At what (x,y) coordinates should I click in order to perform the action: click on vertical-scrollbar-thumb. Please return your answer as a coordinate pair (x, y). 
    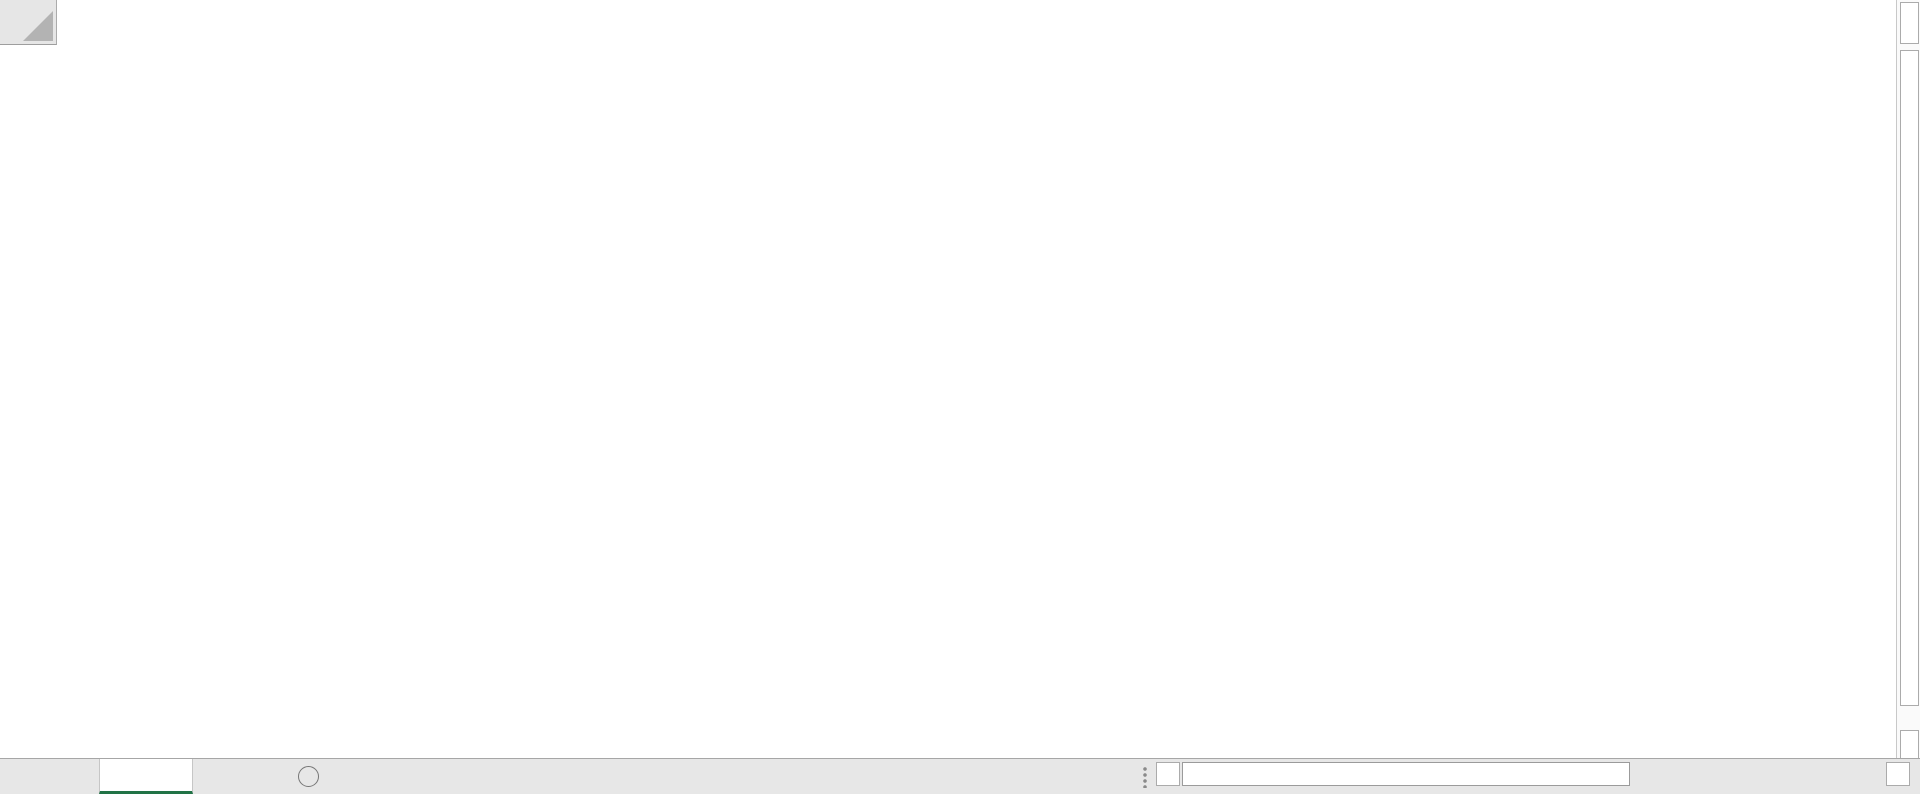
    Looking at the image, I should click on (1909, 378).